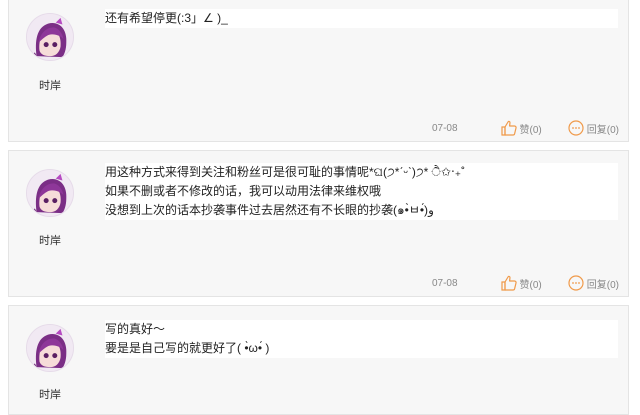  I want to click on comment-text-line: 没想到上次的话本抄袭事件过去居然还有不长眼的抄袭(๑•̀ㅂ•́)و, so click(269, 210).